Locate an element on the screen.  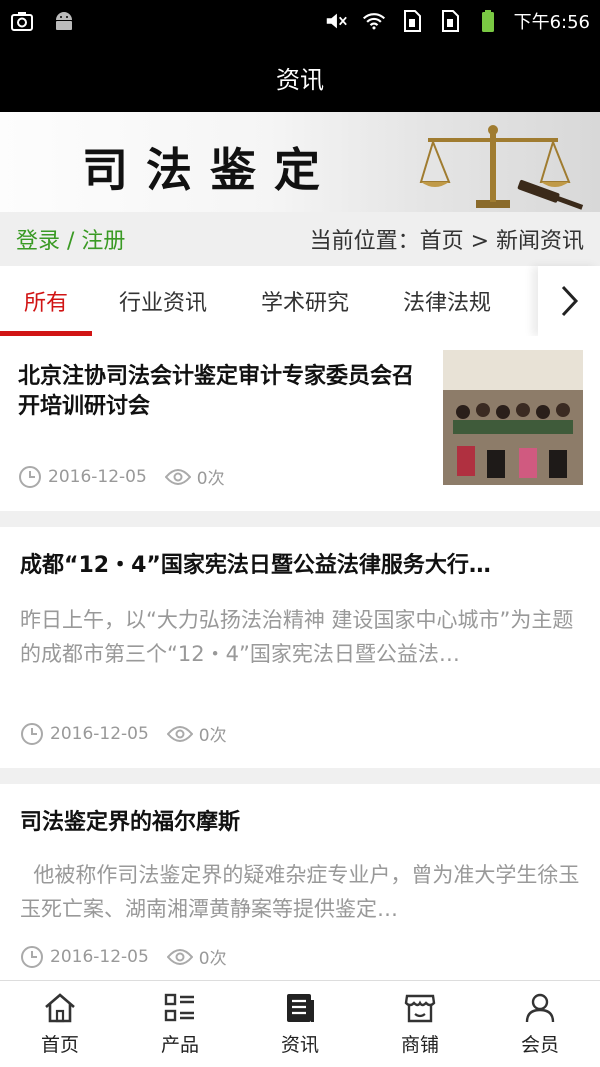
article-title: 司法鉴定界的福尔摩斯 is located at coordinates (130, 822).